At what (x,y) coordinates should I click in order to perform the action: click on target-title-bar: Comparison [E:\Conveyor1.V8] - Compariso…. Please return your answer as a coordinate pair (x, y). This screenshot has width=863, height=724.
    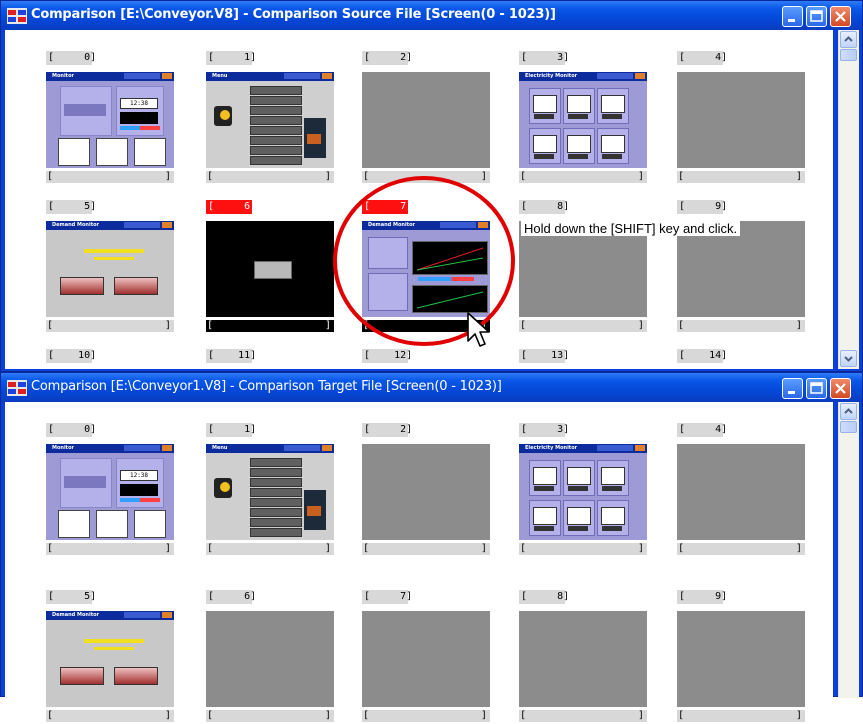
    Looking at the image, I should click on (431, 387).